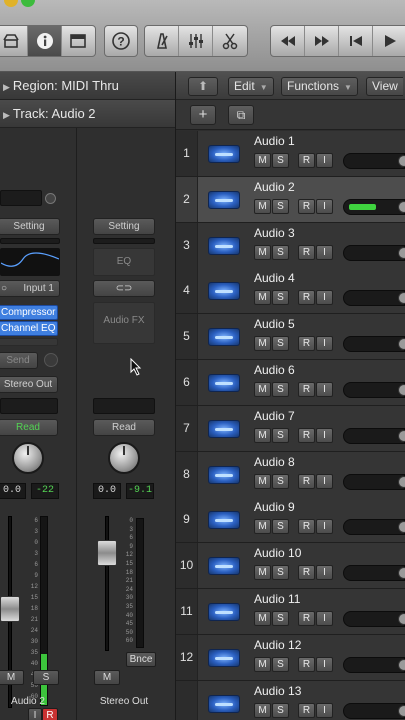 Image resolution: width=405 pixels, height=720 pixels. Describe the element at coordinates (28, 3) in the screenshot. I see `zoom-window-button` at that location.